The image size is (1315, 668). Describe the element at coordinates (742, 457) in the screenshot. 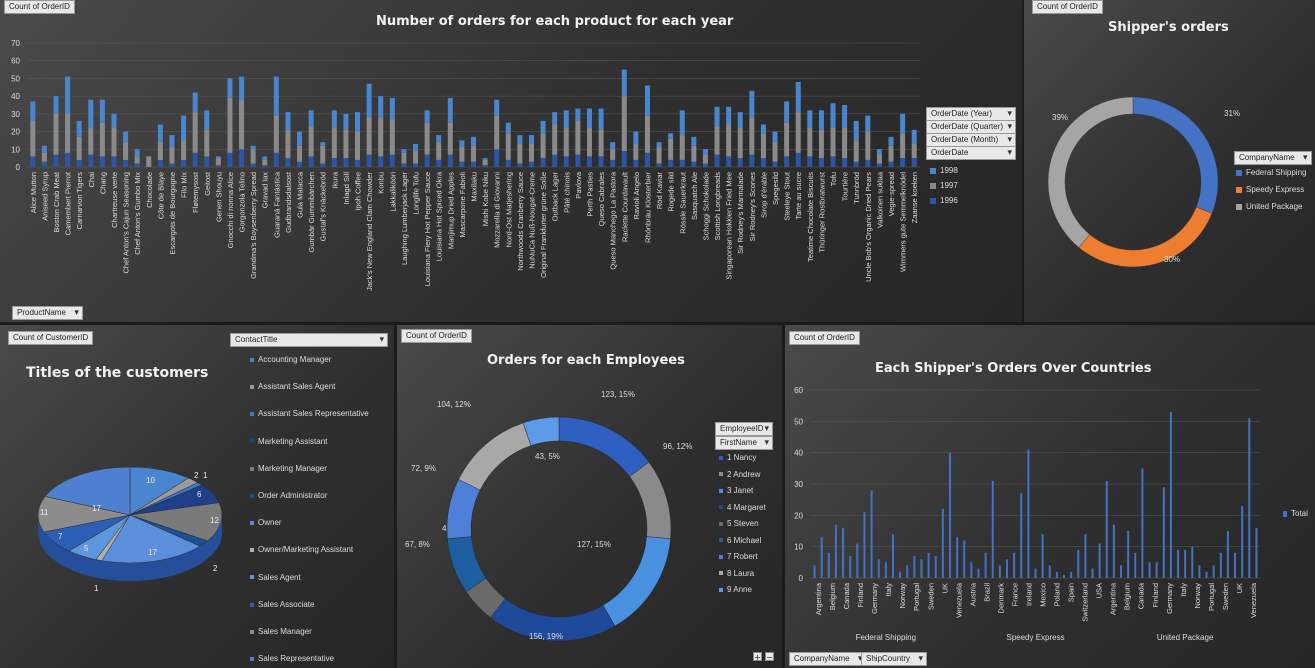

I see `legend-label: 1 Nancy` at that location.